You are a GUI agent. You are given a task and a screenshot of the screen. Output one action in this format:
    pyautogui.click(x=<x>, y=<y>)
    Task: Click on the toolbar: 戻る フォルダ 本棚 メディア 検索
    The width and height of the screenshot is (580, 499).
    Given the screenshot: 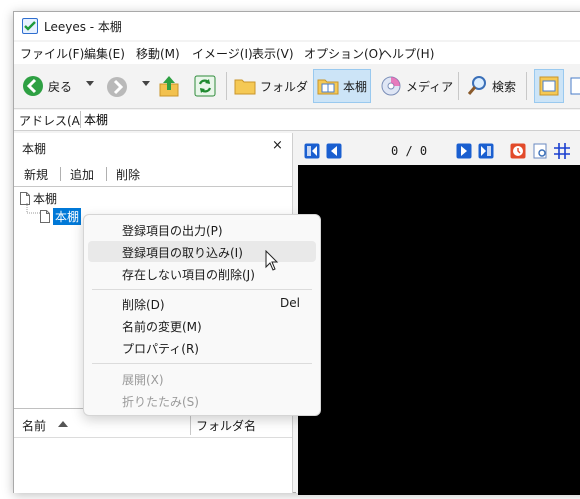 What is the action you would take?
    pyautogui.click(x=297, y=87)
    